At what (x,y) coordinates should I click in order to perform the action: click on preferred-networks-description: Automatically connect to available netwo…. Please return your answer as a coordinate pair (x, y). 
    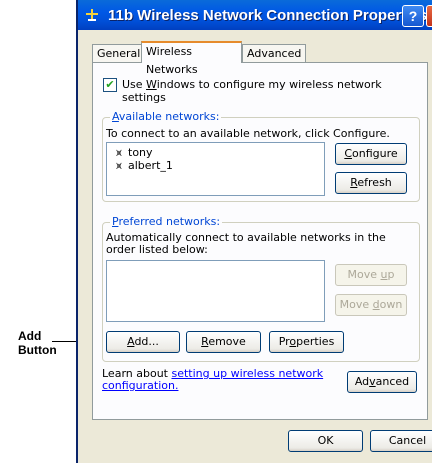
    Looking at the image, I should click on (246, 243).